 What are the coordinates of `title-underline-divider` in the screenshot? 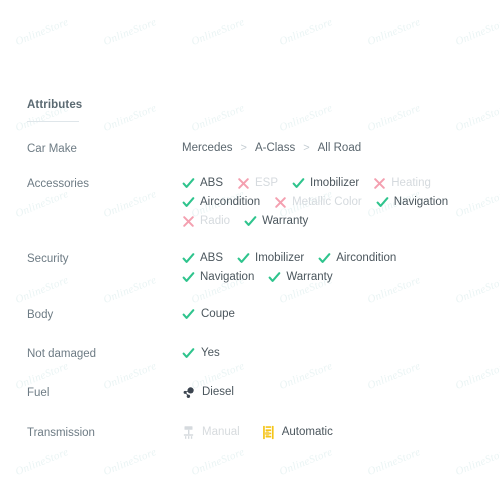 It's located at (53, 121).